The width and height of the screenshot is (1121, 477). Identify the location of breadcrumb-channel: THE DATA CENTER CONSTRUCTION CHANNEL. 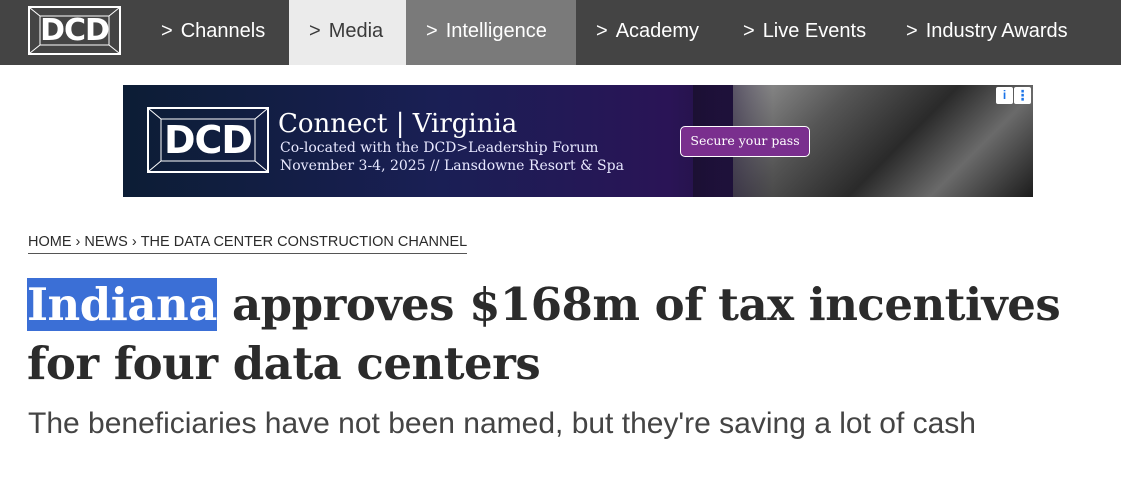
(304, 242).